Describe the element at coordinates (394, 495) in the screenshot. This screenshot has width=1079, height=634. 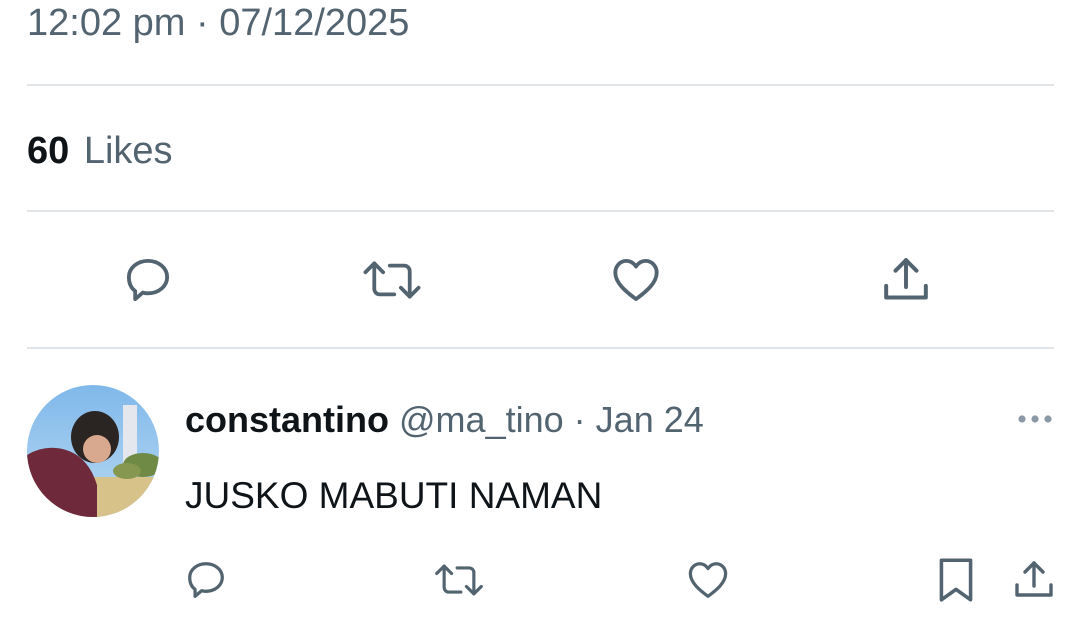
I see `reply-text: JUSKO MABUTI NAMAN` at that location.